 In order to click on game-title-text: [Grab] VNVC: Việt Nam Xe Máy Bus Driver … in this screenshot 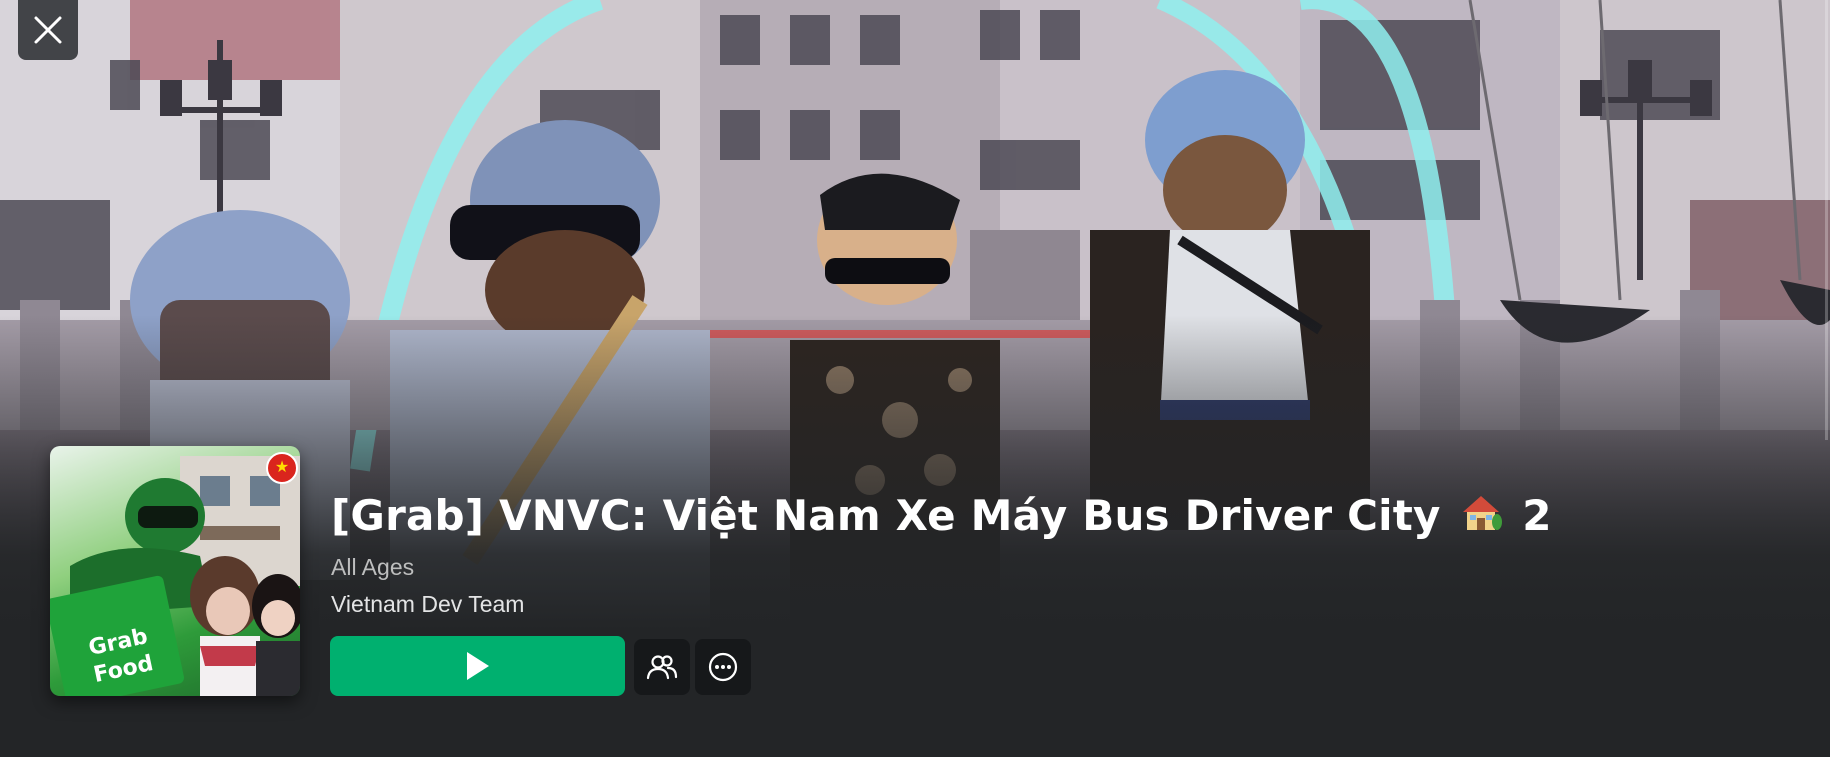, I will do `click(886, 515)`.